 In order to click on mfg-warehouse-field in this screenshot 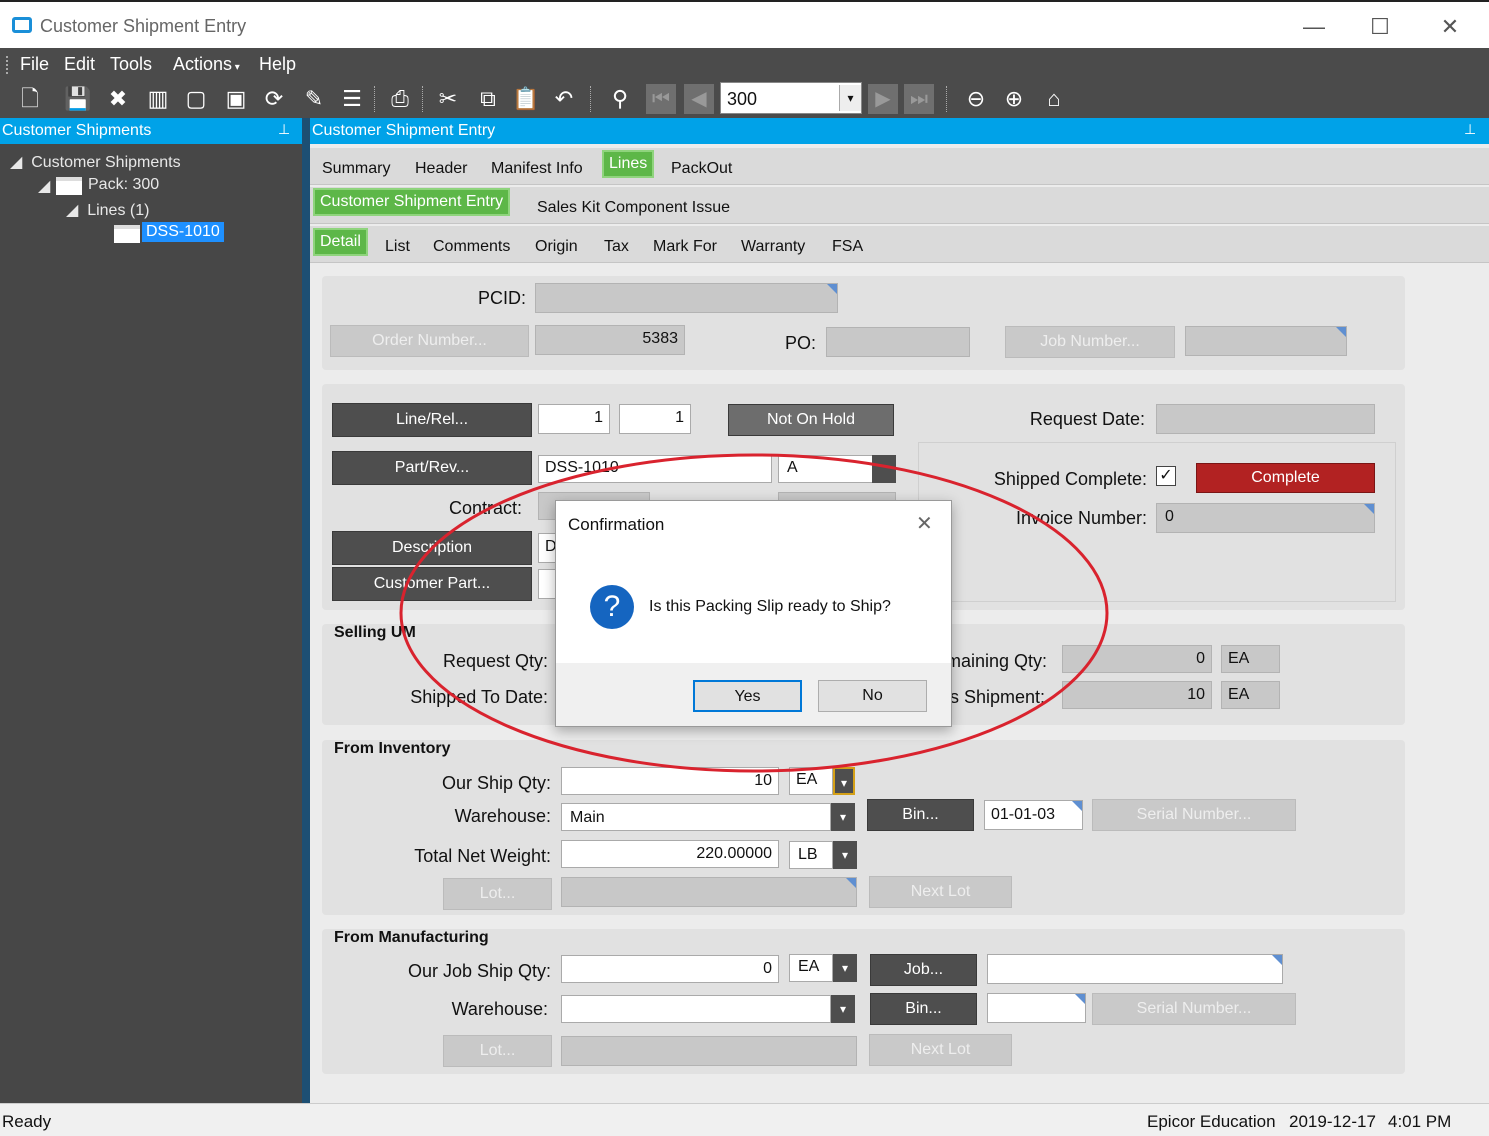, I will do `click(696, 1009)`.